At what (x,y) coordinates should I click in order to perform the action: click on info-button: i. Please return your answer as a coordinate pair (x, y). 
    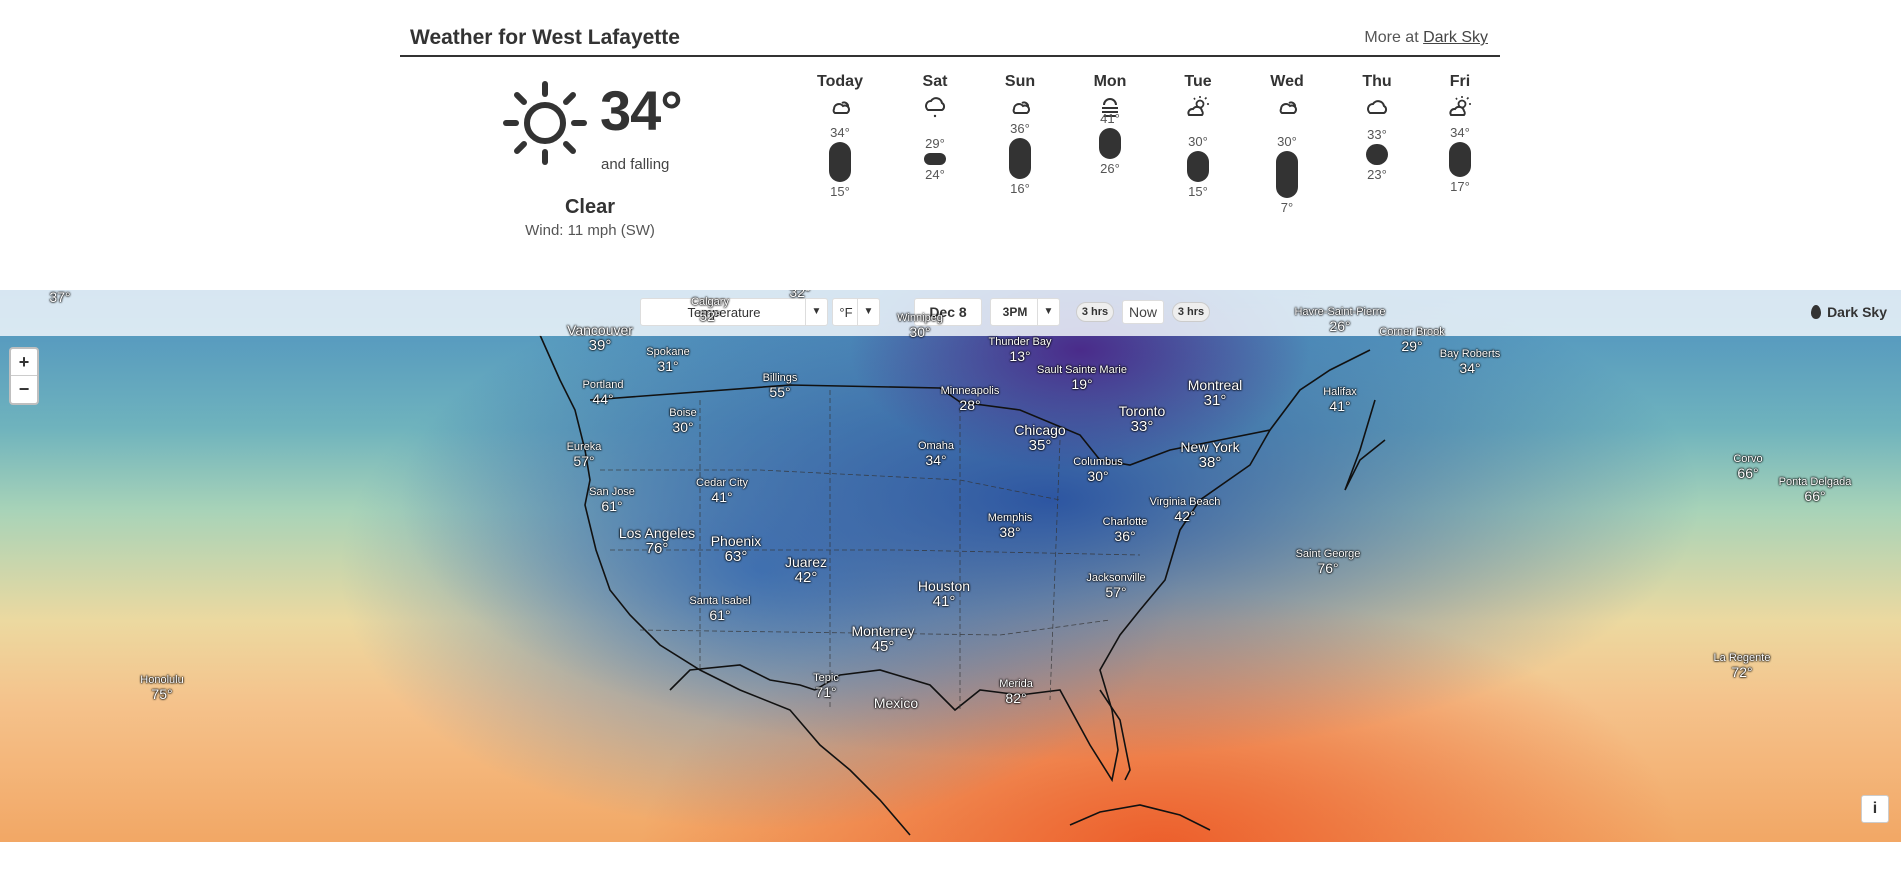
    Looking at the image, I should click on (1875, 809).